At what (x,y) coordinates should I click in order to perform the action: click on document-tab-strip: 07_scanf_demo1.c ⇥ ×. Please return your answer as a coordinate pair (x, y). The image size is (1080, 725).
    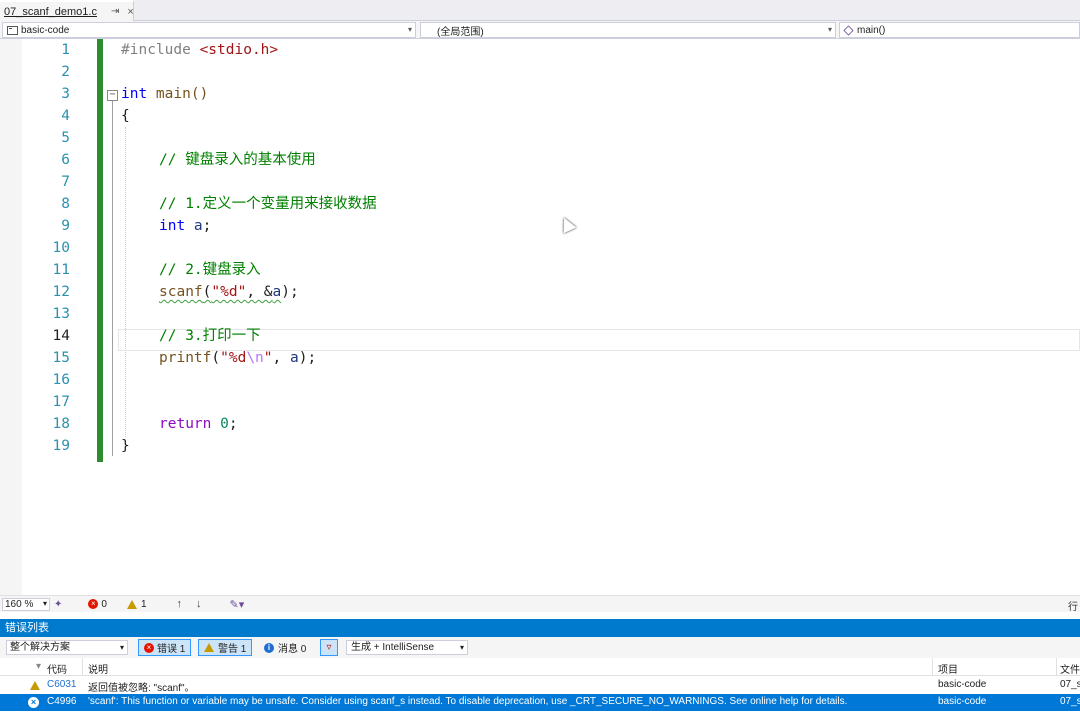
    Looking at the image, I should click on (540, 10).